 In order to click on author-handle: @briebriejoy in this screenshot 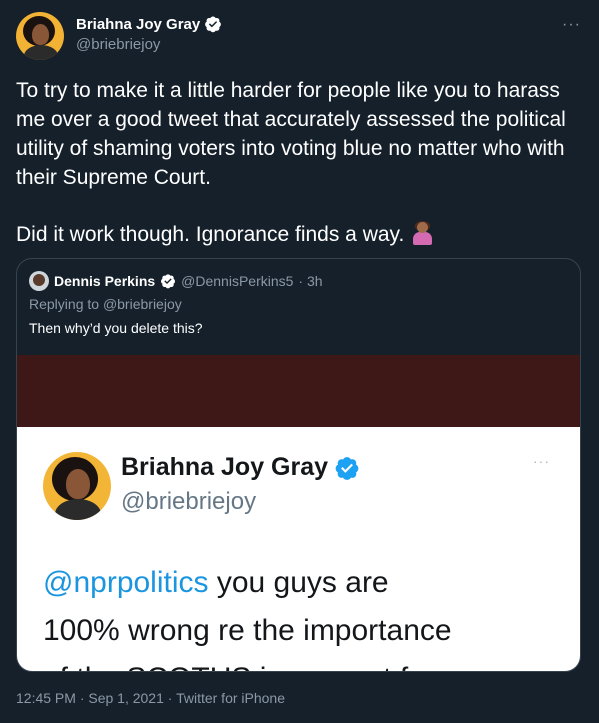, I will do `click(149, 44)`.